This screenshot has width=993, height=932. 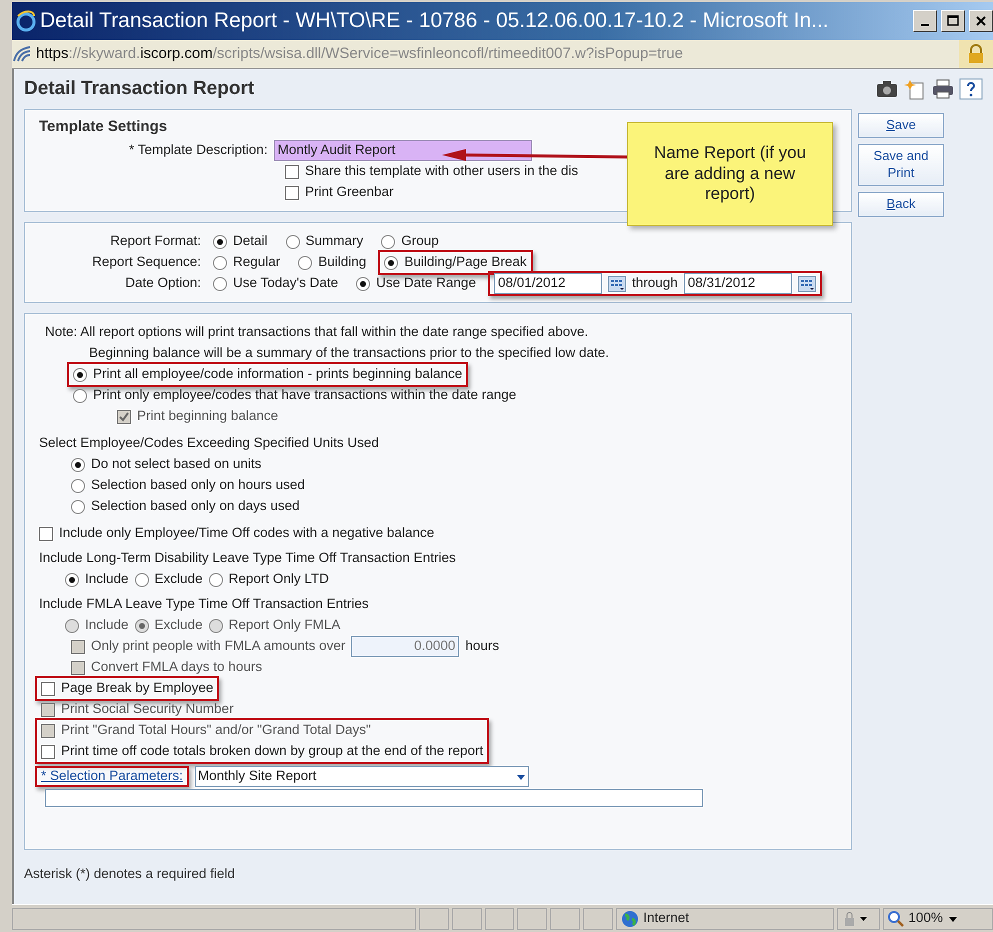 I want to click on option-label: Regular, so click(x=256, y=262).